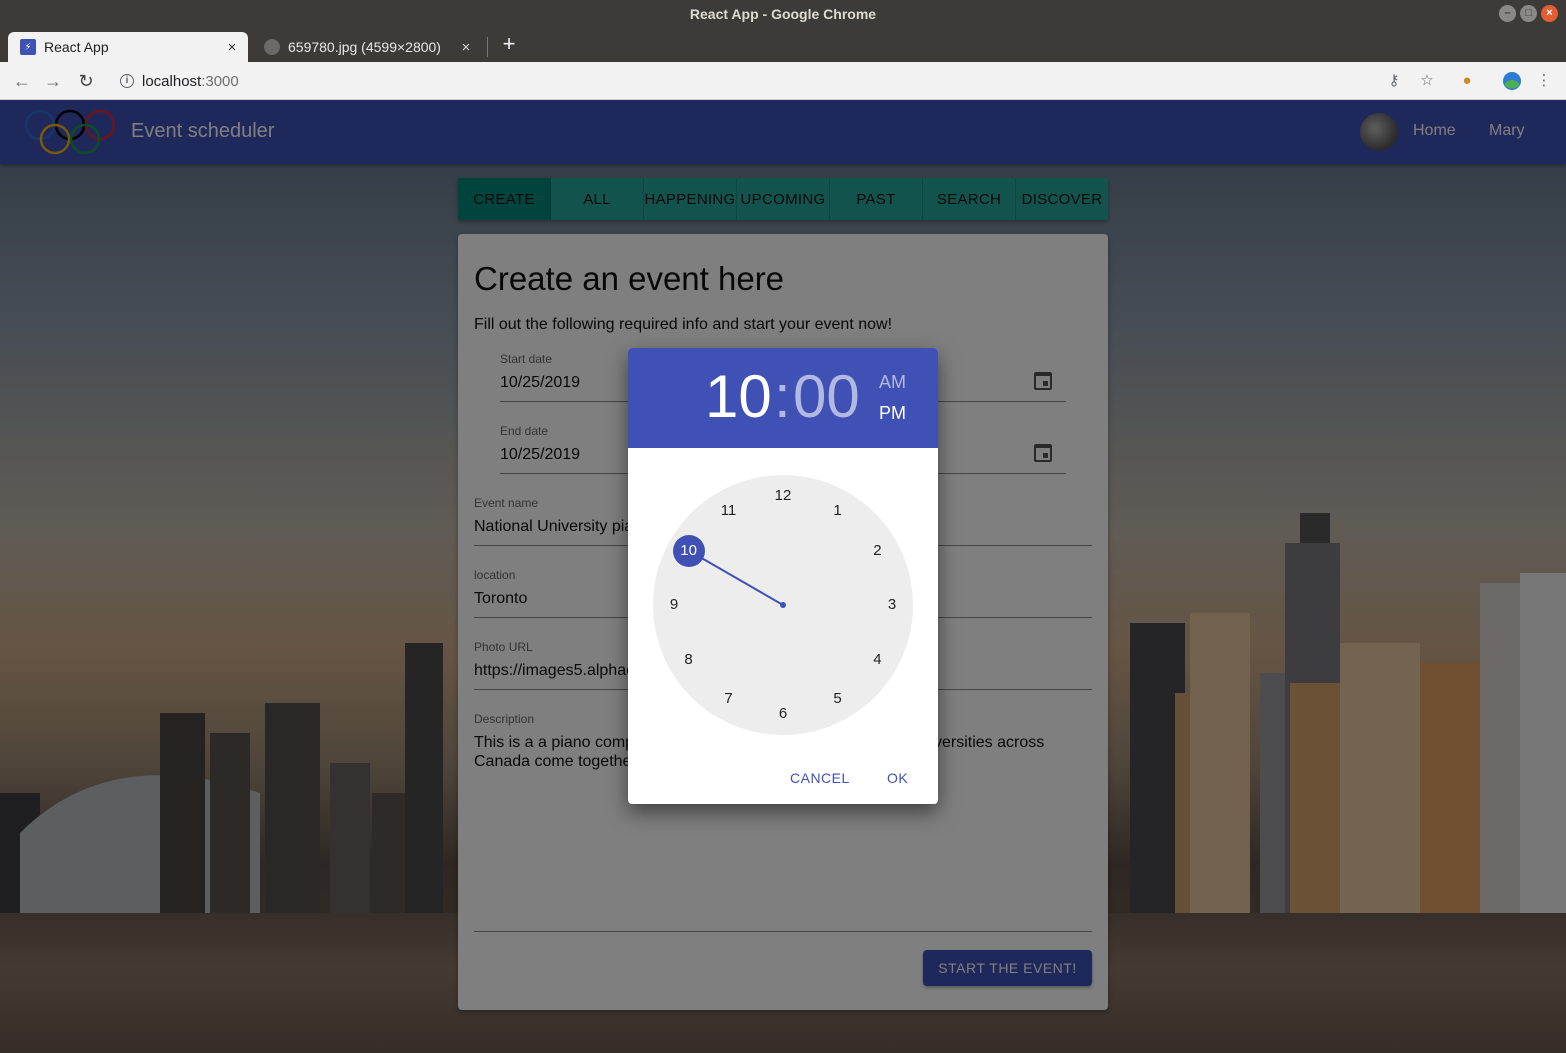  I want to click on browser-tab-image: 659780.jpg (4599×2800) ×, so click(367, 47).